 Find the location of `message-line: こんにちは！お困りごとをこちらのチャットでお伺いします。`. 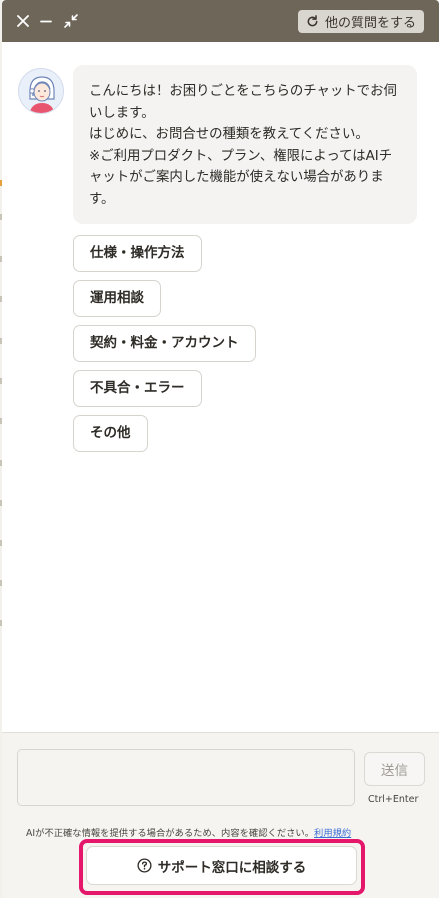

message-line: こんにちは！お困りごとをこちらのチャットでお伺いします。 is located at coordinates (243, 102).